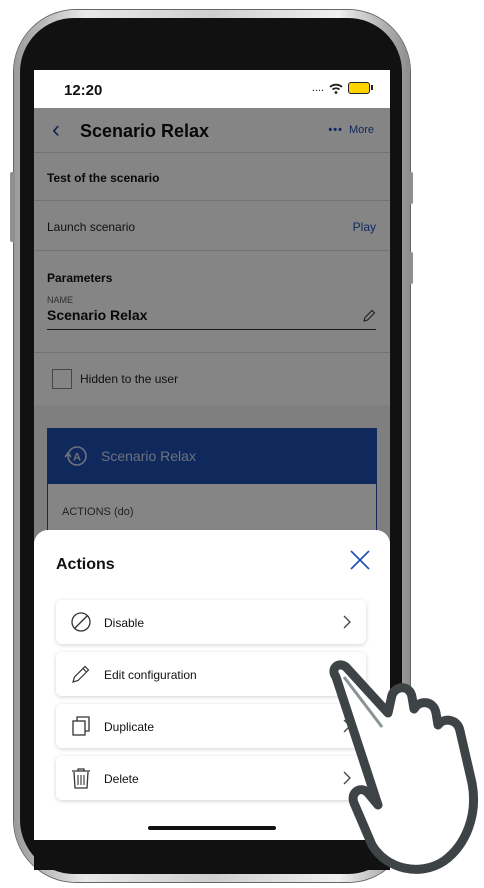  I want to click on home-indicator, so click(212, 828).